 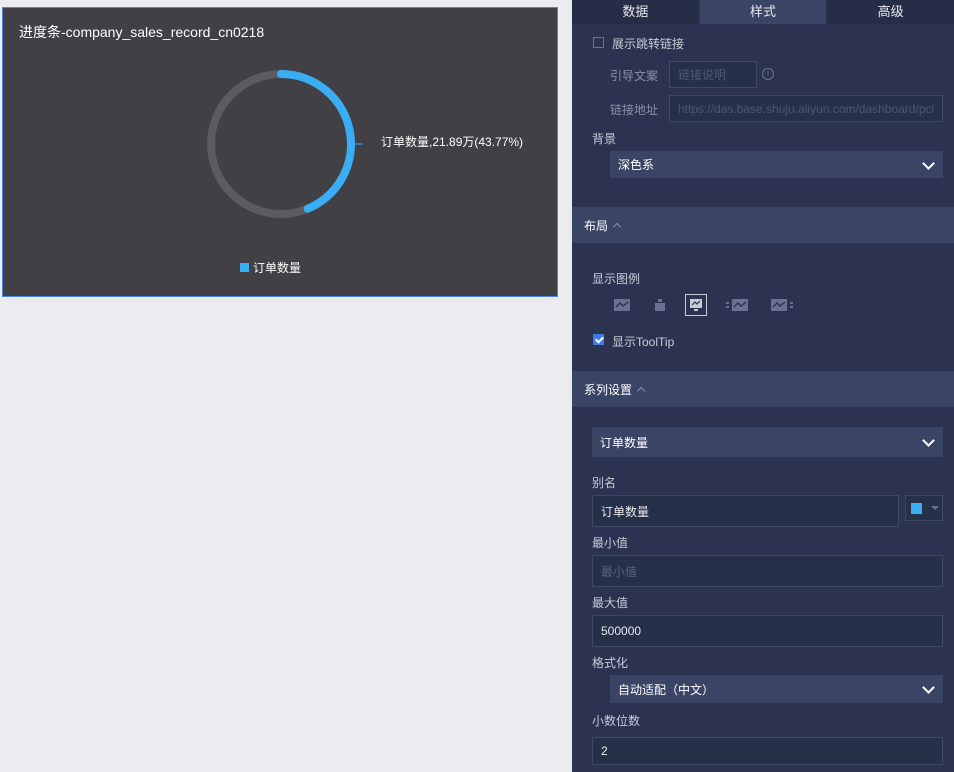 I want to click on min-label: 最小值, so click(x=610, y=543).